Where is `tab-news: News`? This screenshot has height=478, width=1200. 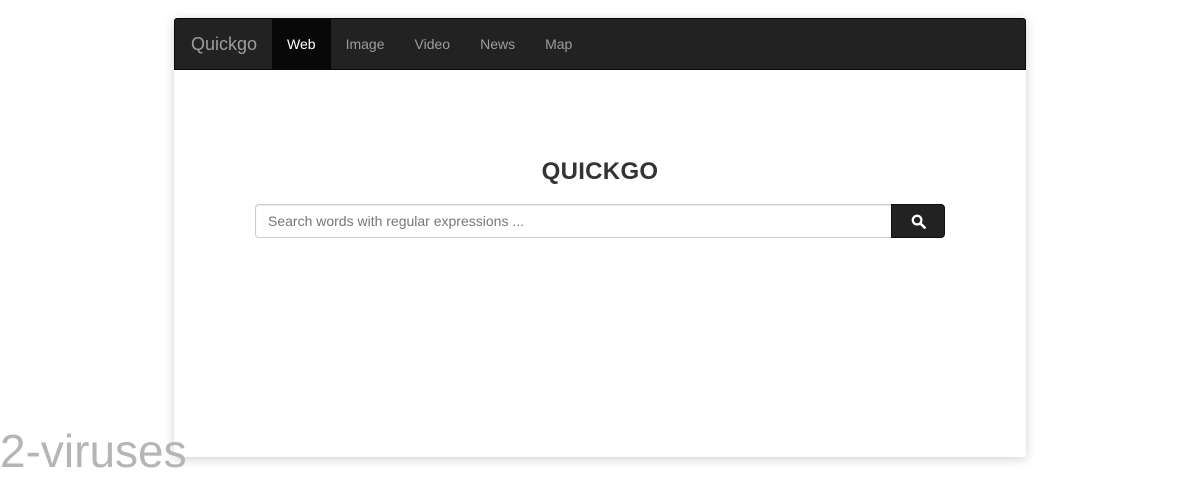
tab-news: News is located at coordinates (497, 44).